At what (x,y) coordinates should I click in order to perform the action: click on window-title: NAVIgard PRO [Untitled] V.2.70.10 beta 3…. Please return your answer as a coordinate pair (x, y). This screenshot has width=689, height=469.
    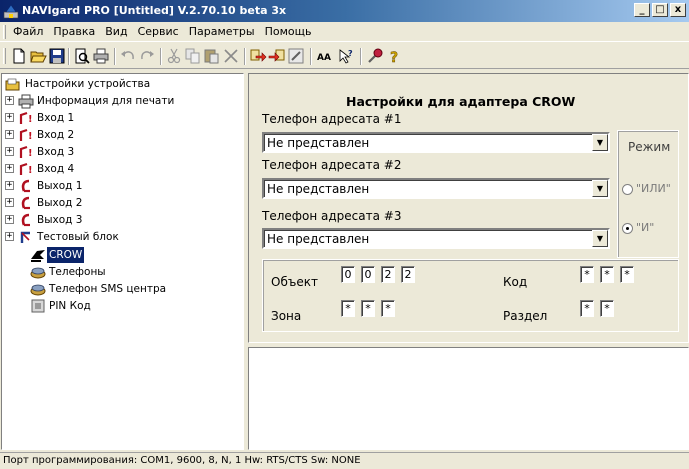
    Looking at the image, I should click on (154, 10).